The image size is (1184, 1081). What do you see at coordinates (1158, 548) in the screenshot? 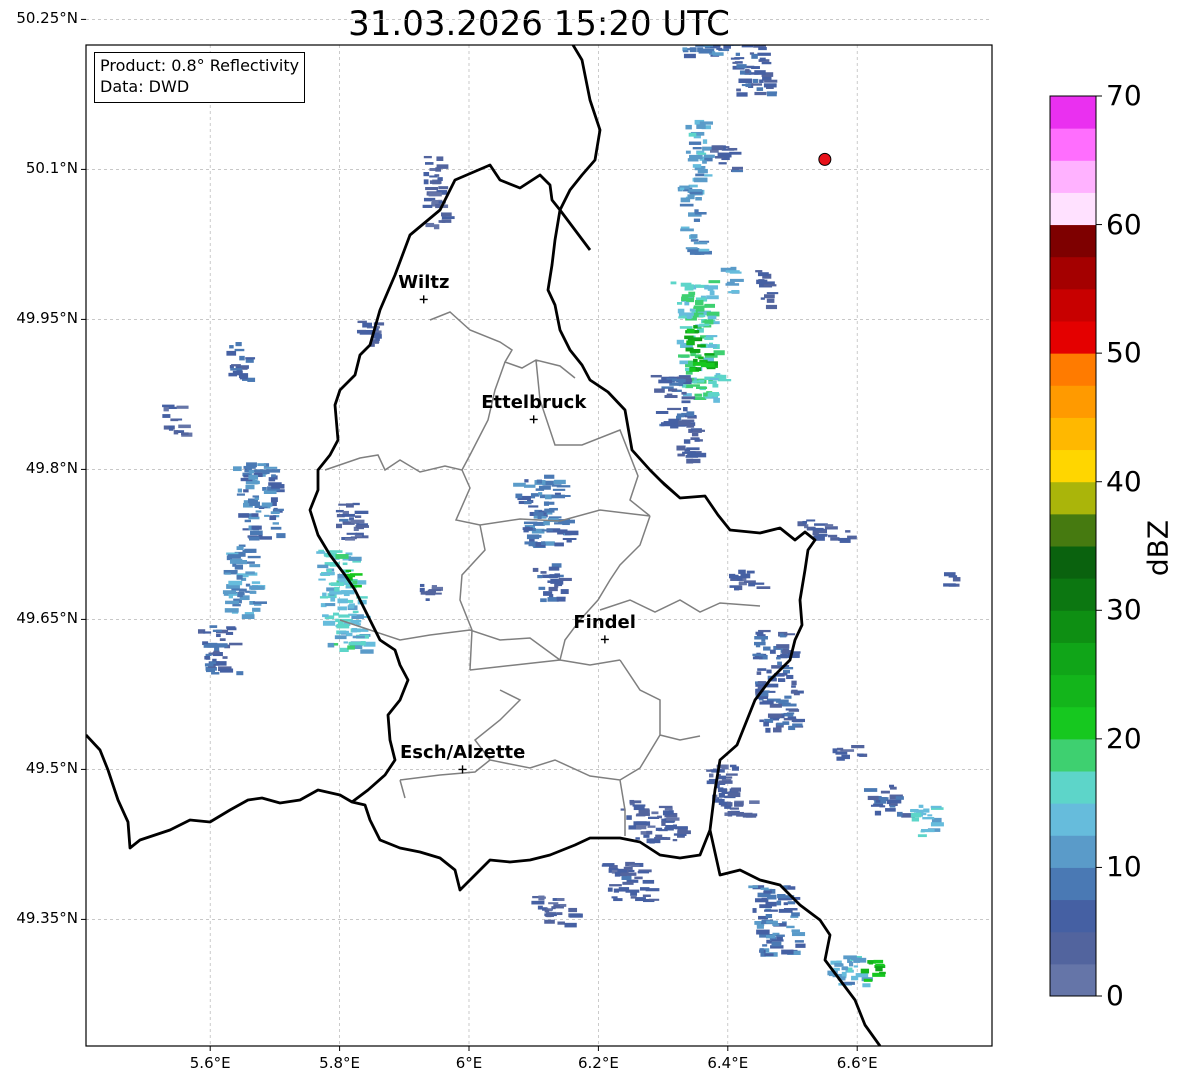
I see `colorbar-title: dBZ` at bounding box center [1158, 548].